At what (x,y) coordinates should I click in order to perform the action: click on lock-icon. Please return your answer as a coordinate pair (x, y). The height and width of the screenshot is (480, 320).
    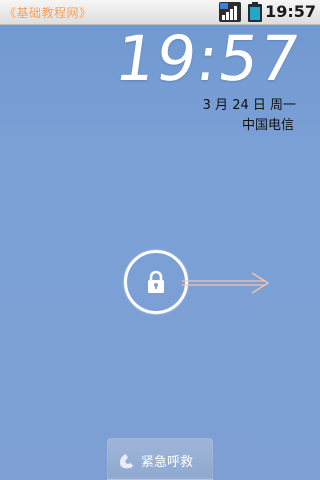
    Looking at the image, I should click on (156, 281).